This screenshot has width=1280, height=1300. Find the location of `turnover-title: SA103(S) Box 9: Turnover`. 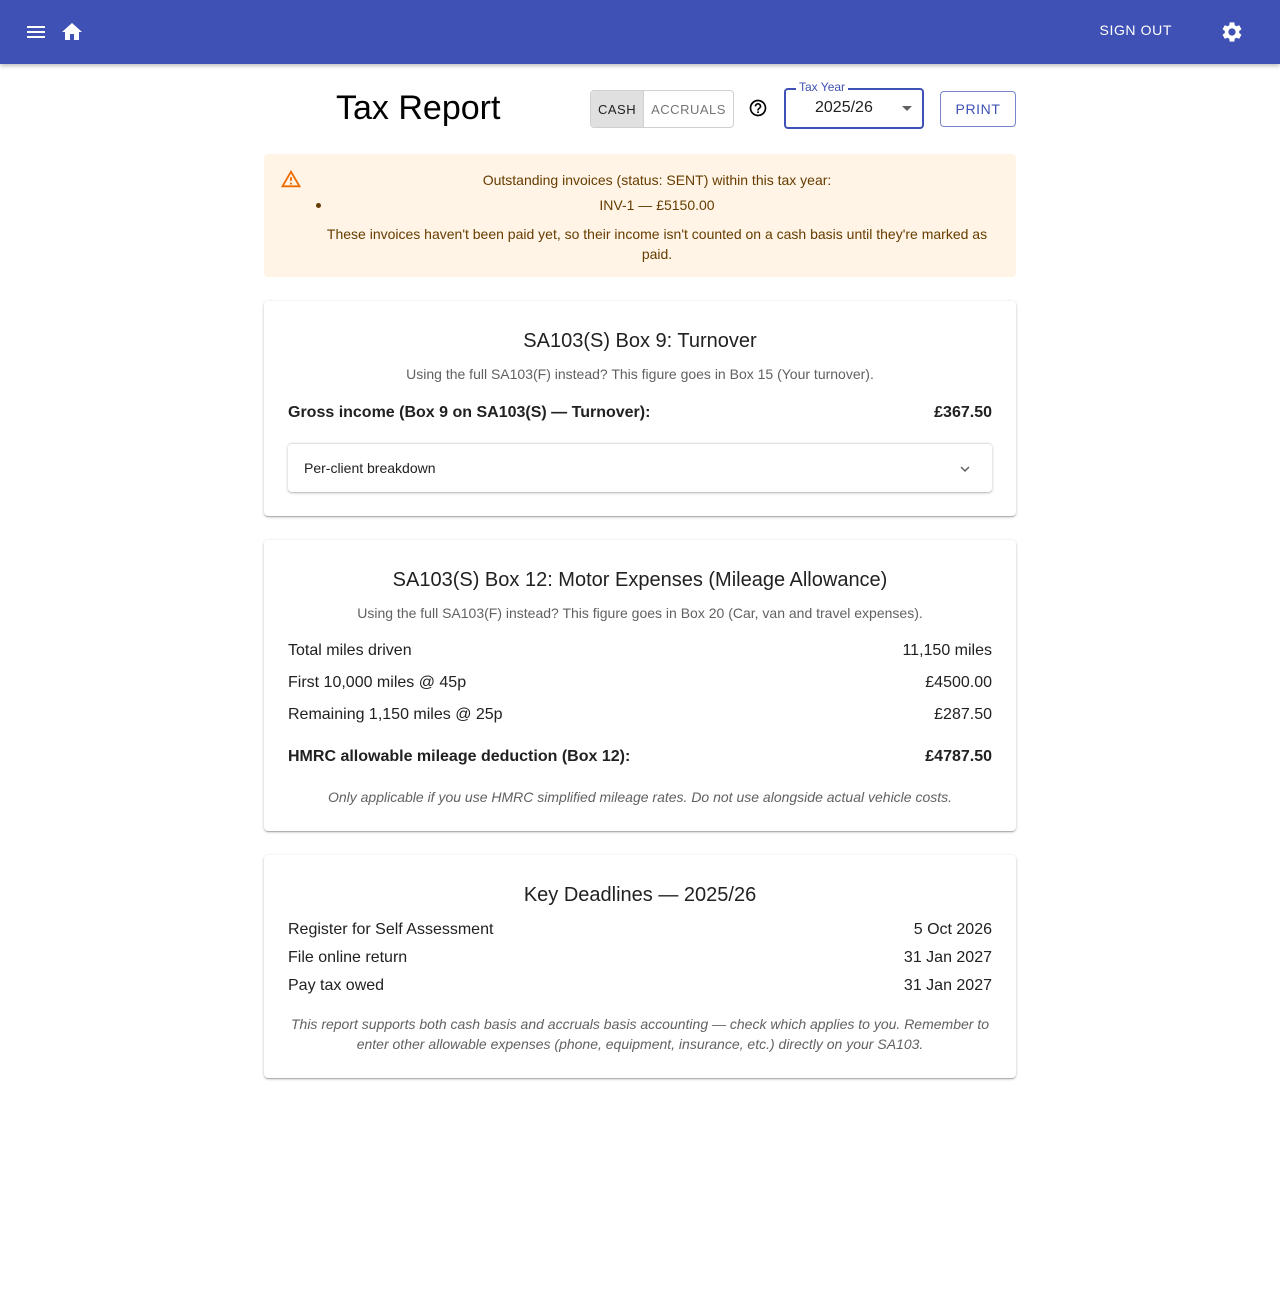

turnover-title: SA103(S) Box 9: Turnover is located at coordinates (640, 341).